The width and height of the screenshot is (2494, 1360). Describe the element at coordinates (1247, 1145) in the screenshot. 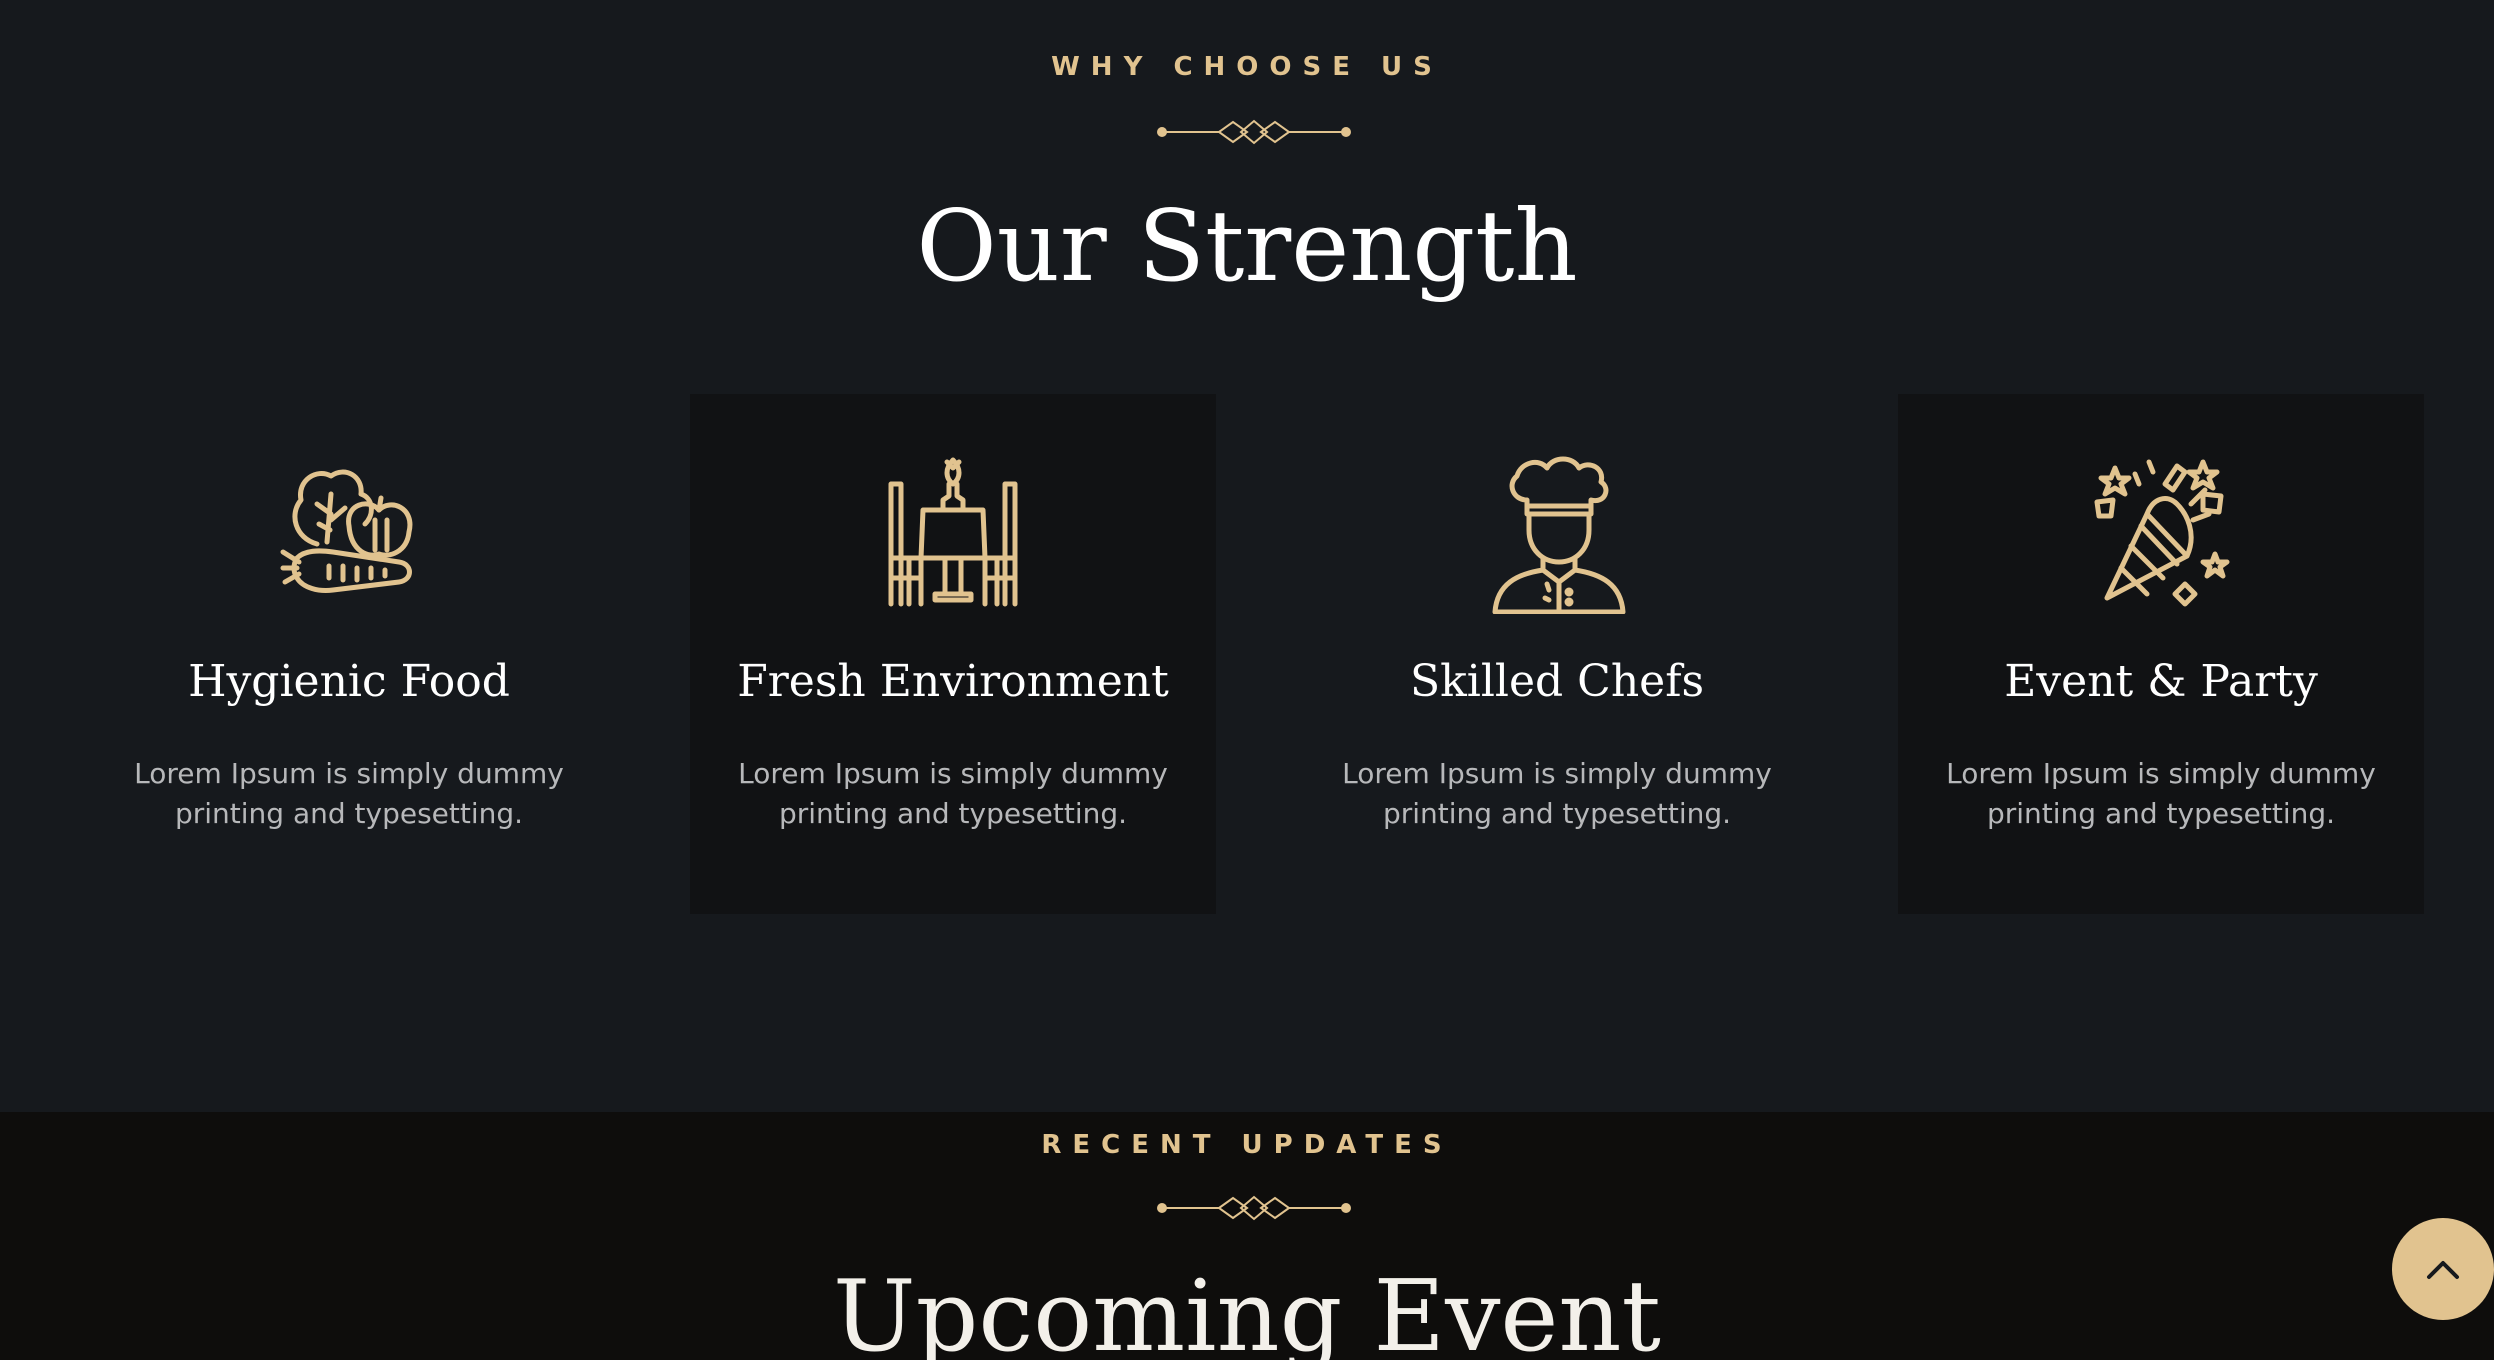

I see `section-eyebrow: RECENT UPDATES` at that location.